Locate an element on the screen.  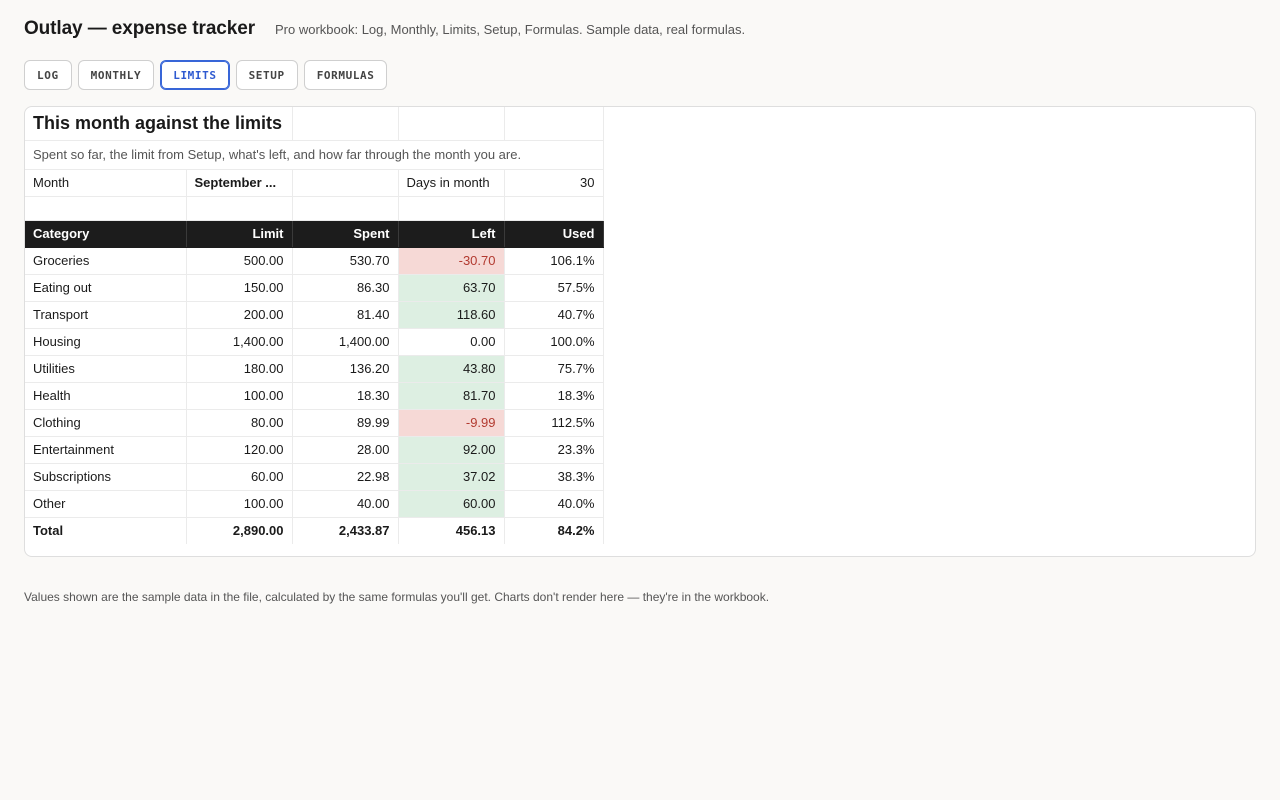
spent-cell: 136.20 is located at coordinates (345, 369).